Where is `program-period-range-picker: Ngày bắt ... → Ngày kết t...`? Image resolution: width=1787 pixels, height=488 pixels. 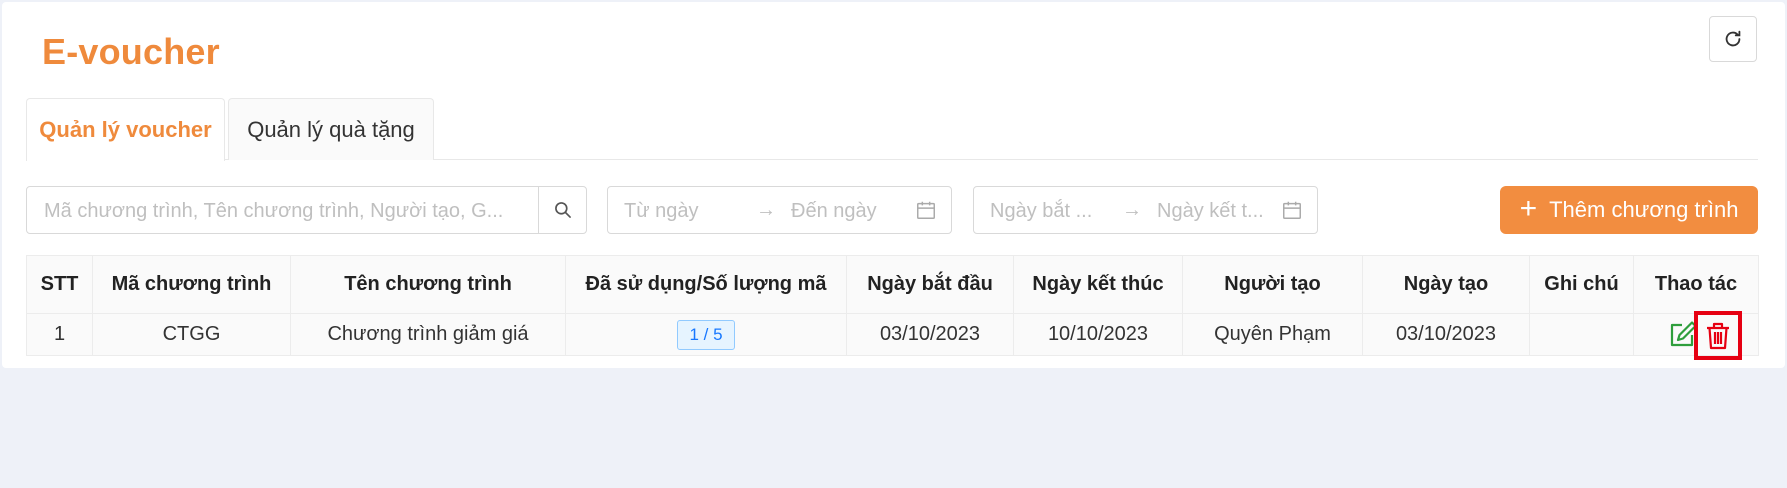
program-period-range-picker: Ngày bắt ... → Ngày kết t... is located at coordinates (1145, 210).